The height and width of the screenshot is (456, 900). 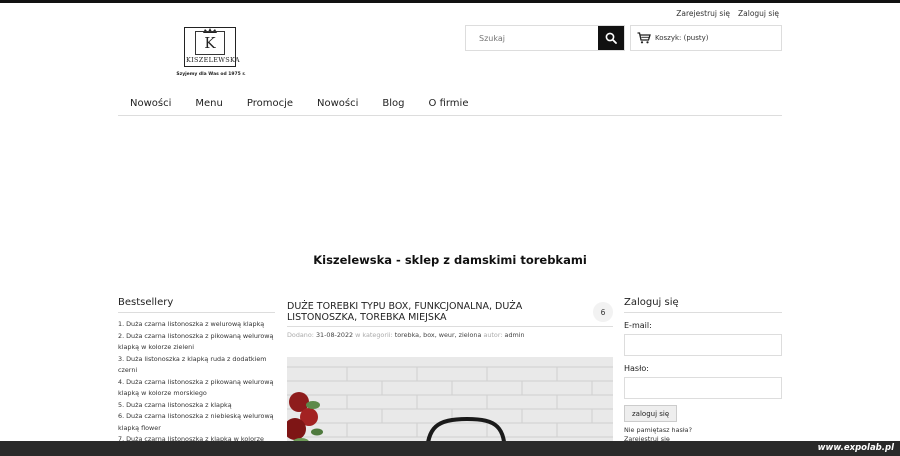 What do you see at coordinates (150, 103) in the screenshot?
I see `nav-item-nowosci: Nowości` at bounding box center [150, 103].